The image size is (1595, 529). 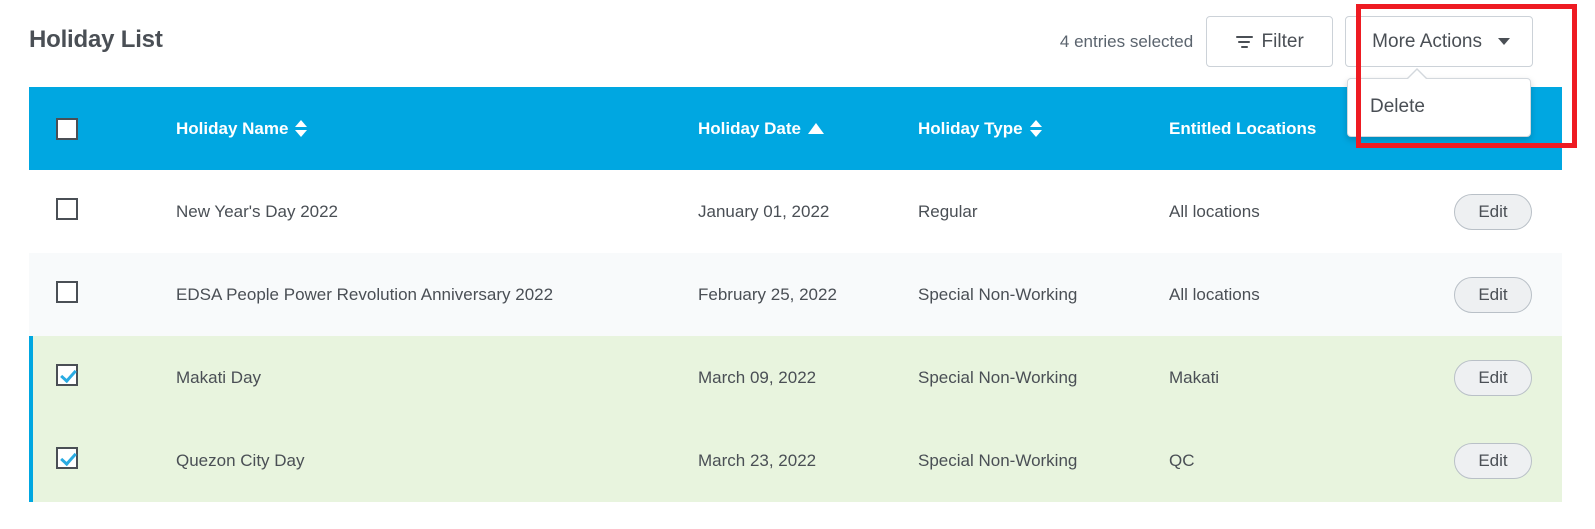 What do you see at coordinates (102, 128) in the screenshot?
I see `header-select-all-cell` at bounding box center [102, 128].